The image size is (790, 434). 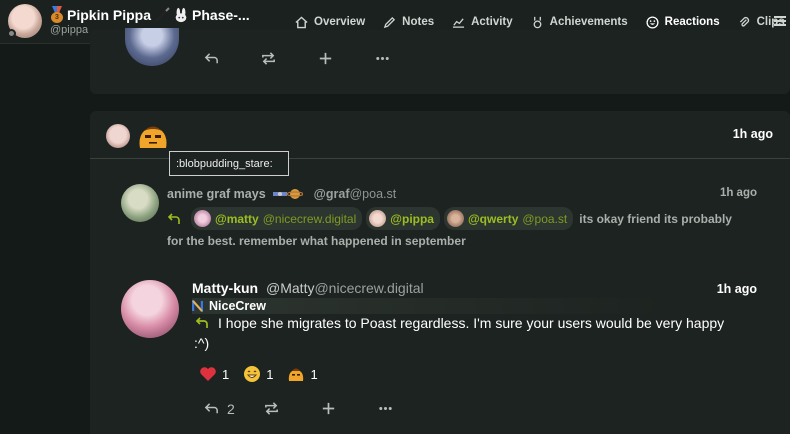 I want to click on author-name: anime graf mays, so click(x=216, y=194).